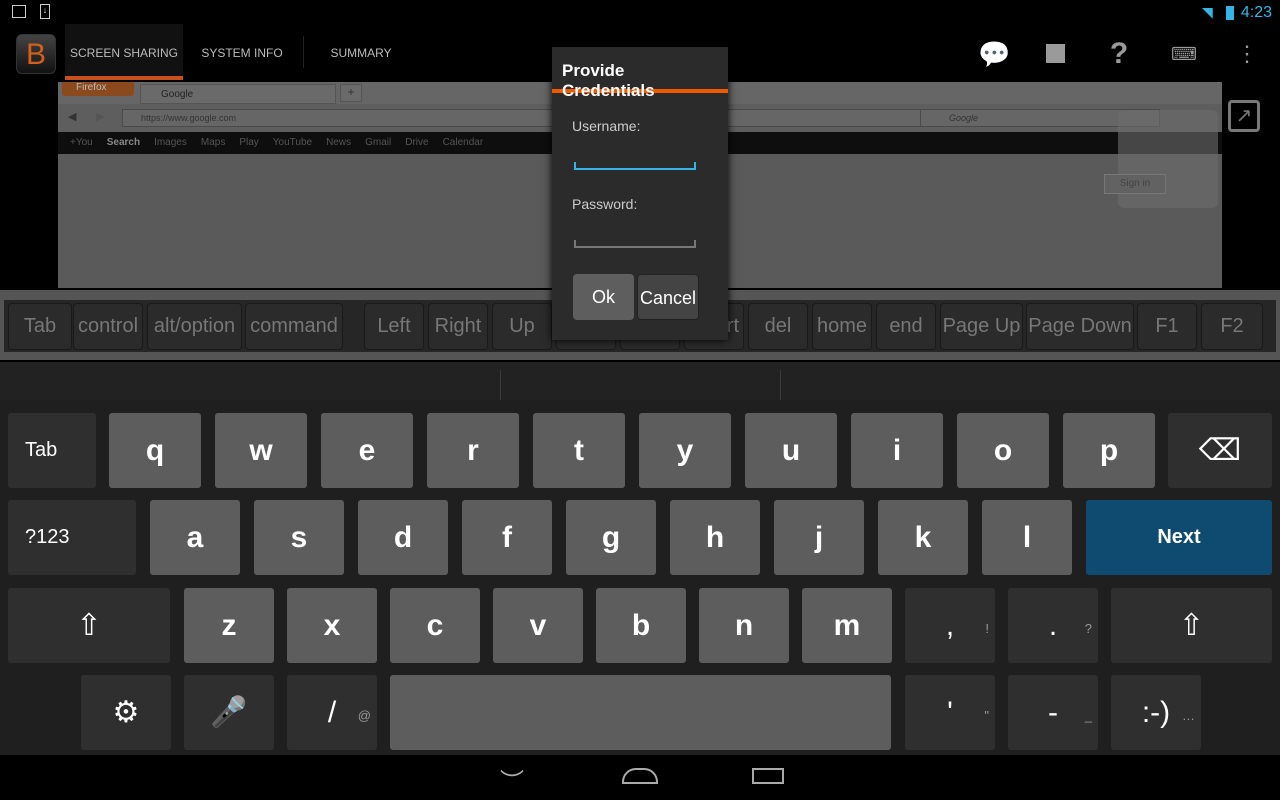  Describe the element at coordinates (640, 712) in the screenshot. I see `space-key` at that location.